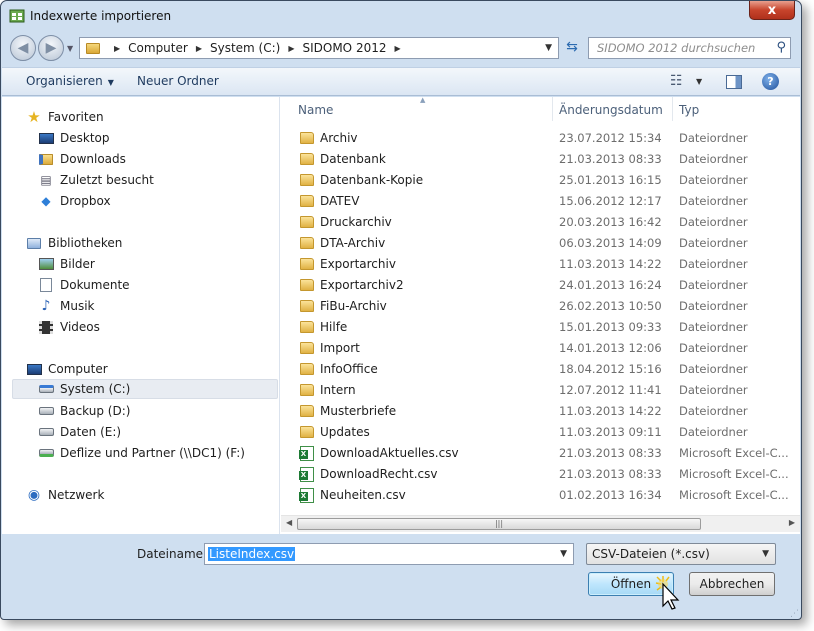  I want to click on sidebar-item-pictures: Bilder, so click(66, 264).